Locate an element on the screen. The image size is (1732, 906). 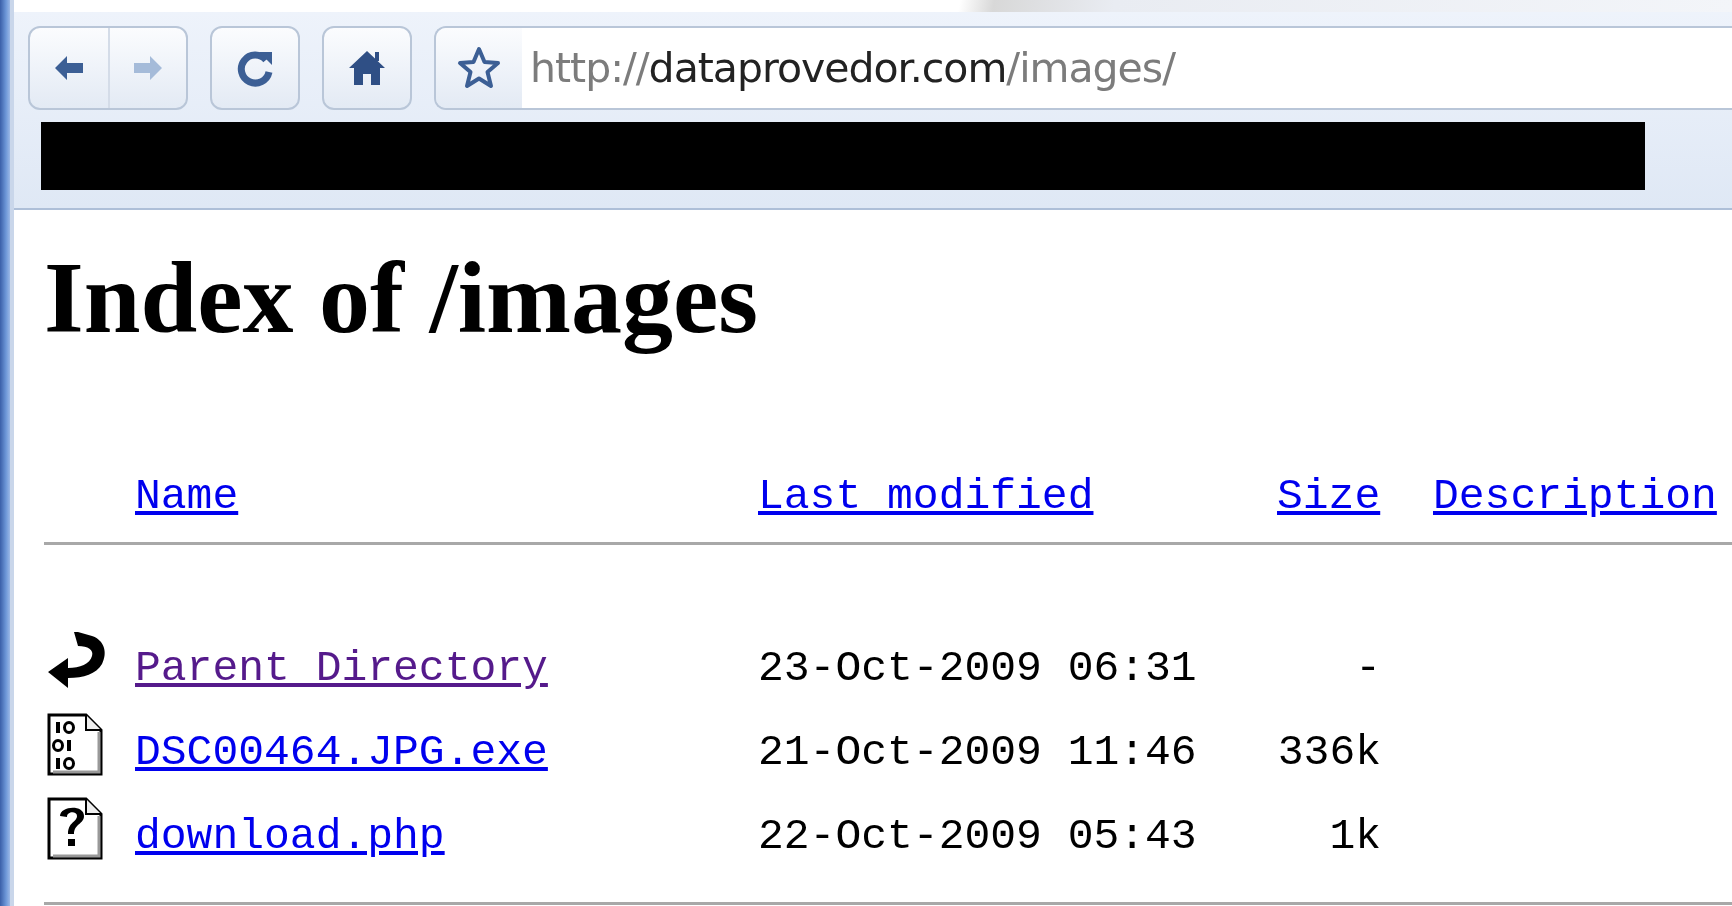
file-size: 336k is located at coordinates (1329, 752).